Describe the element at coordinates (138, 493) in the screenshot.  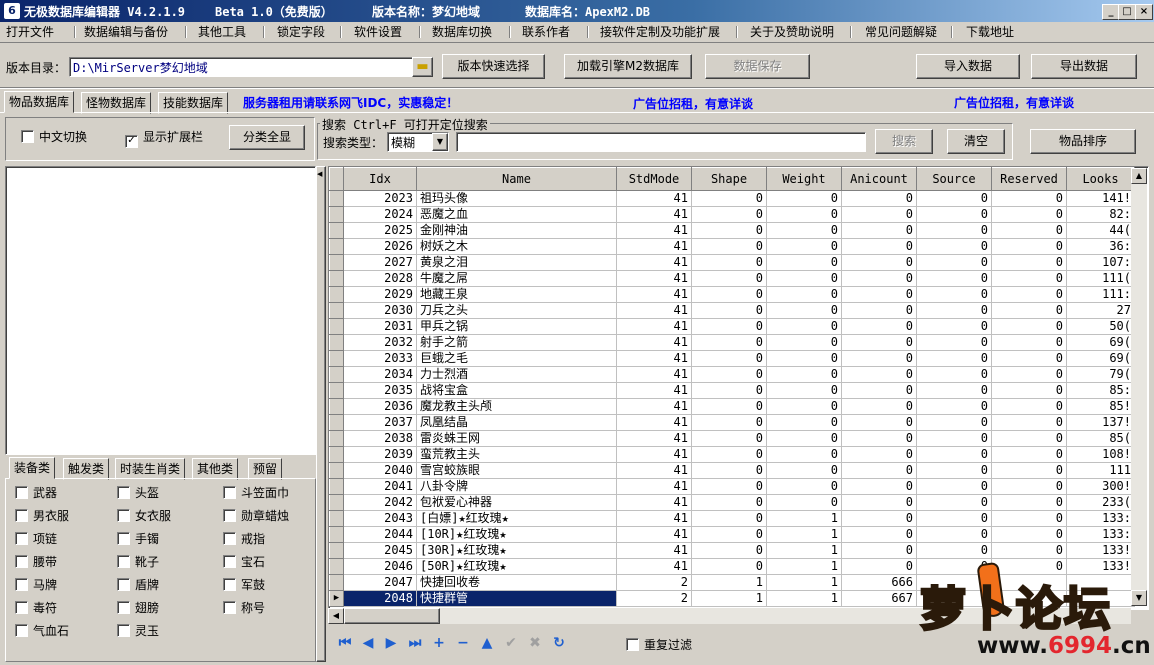
I see `category-checkbox: 头盔` at that location.